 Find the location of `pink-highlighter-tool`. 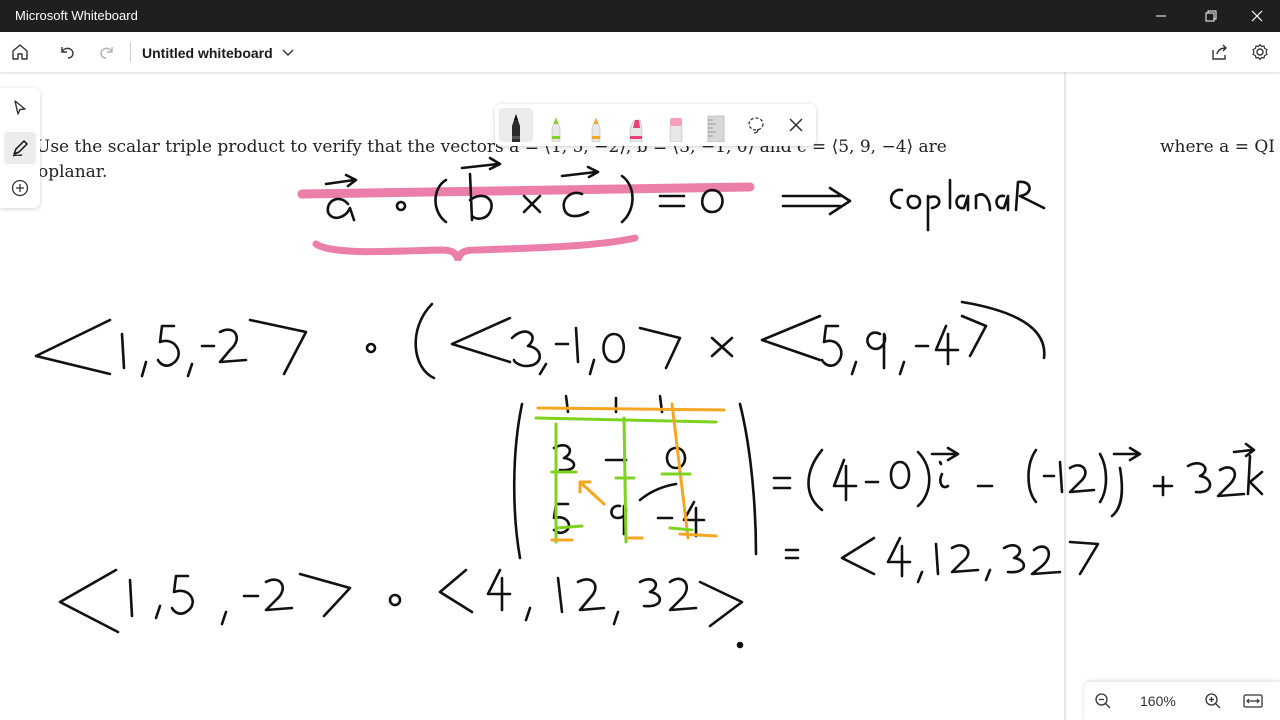

pink-highlighter-tool is located at coordinates (636, 125).